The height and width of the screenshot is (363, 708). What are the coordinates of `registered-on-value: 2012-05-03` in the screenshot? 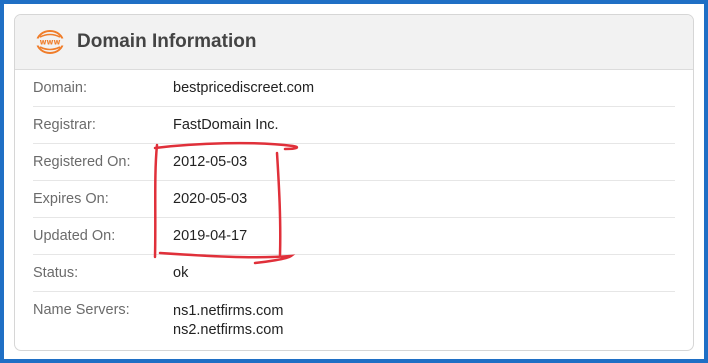 It's located at (210, 162).